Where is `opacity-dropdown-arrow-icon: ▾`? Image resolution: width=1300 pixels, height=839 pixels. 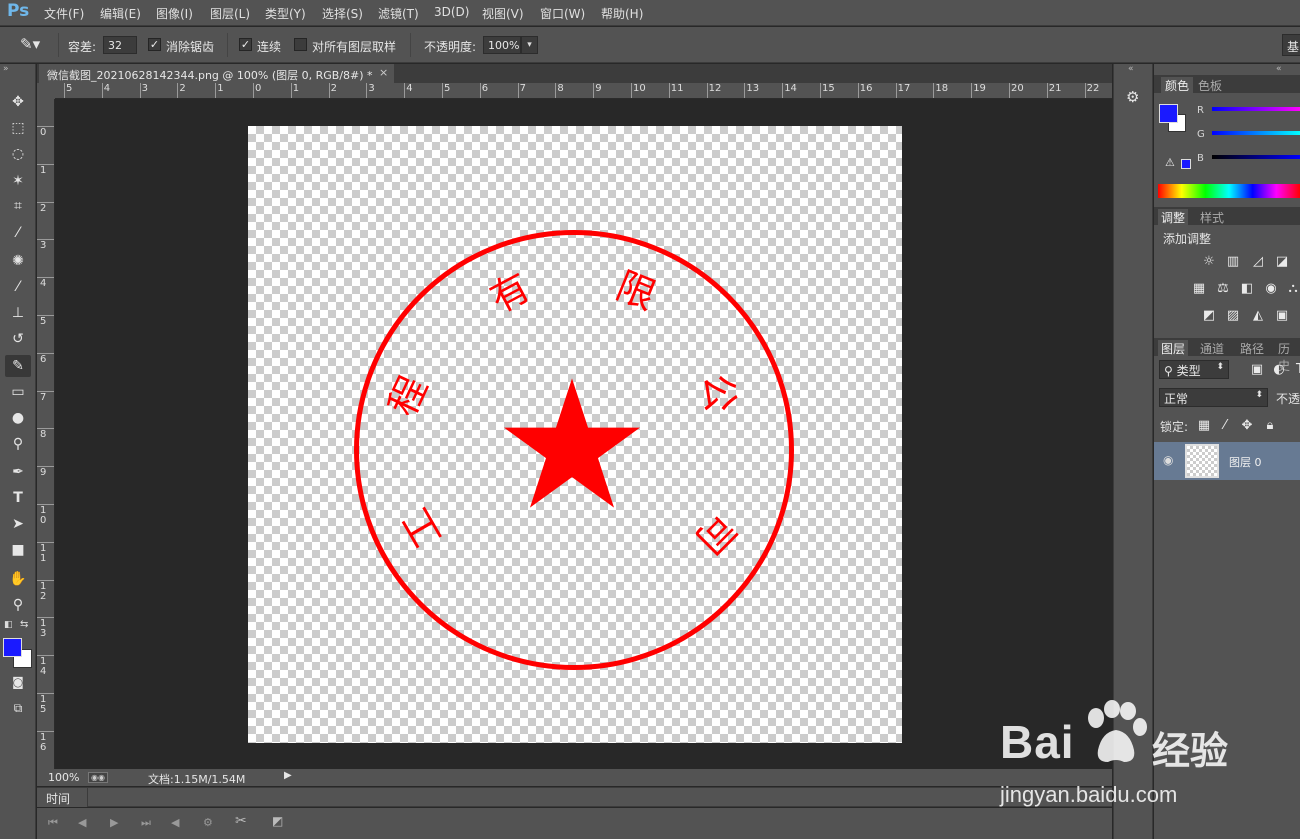 opacity-dropdown-arrow-icon: ▾ is located at coordinates (529, 45).